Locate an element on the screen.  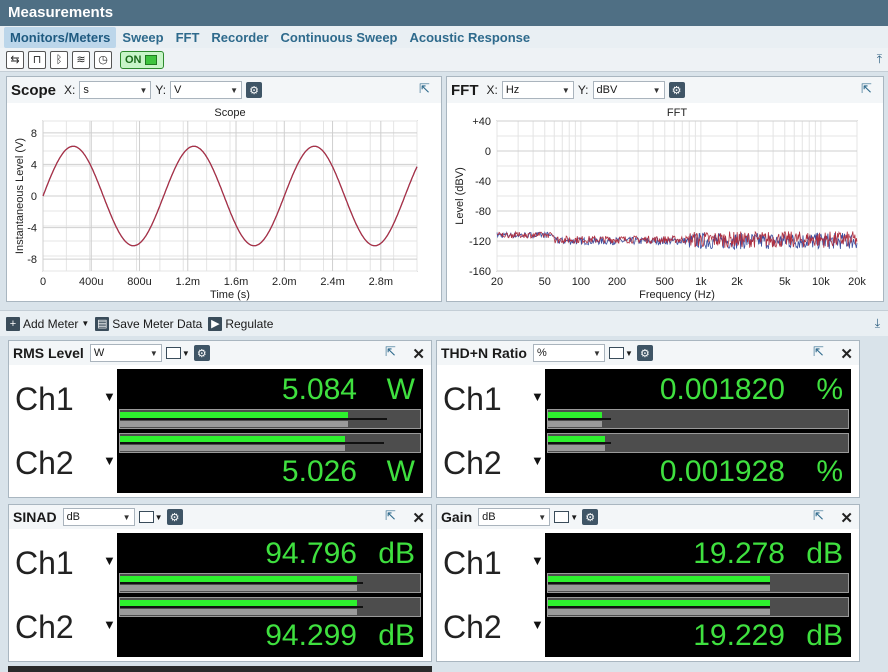
save-meter-data-label: Save Meter Data is located at coordinates (157, 323).